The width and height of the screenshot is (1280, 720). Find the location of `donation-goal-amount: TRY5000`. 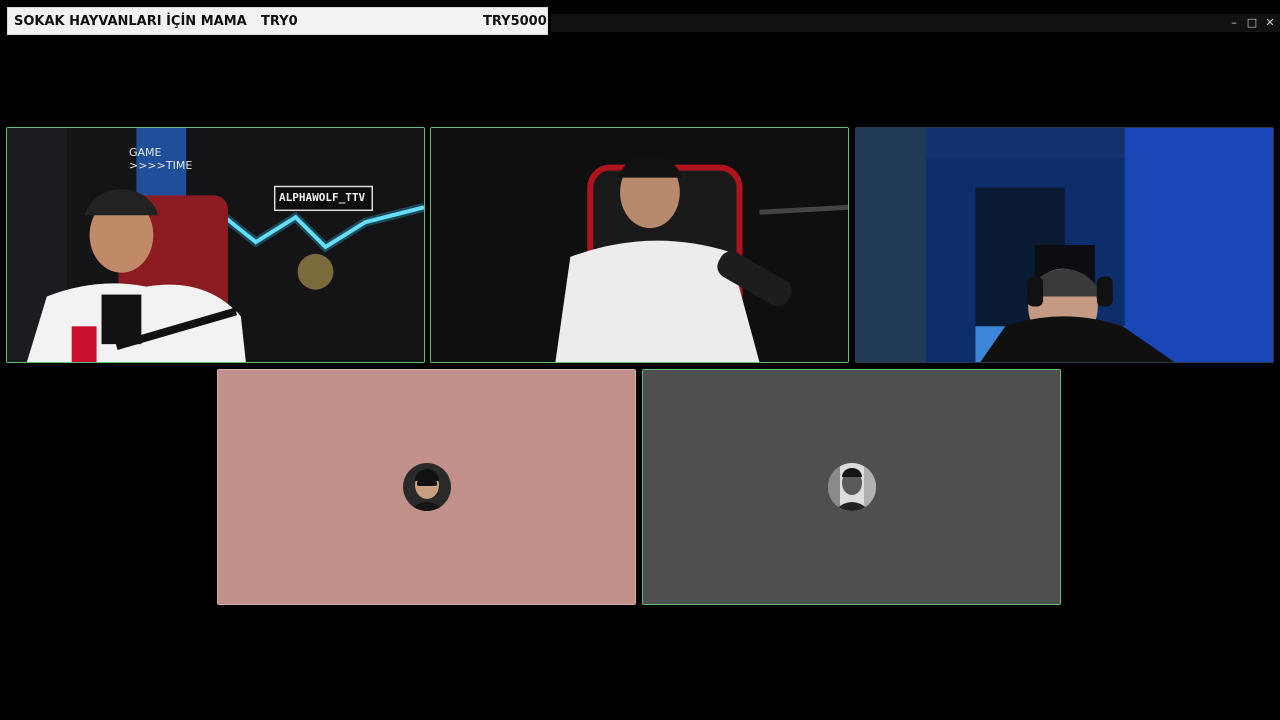

donation-goal-amount: TRY5000 is located at coordinates (515, 21).